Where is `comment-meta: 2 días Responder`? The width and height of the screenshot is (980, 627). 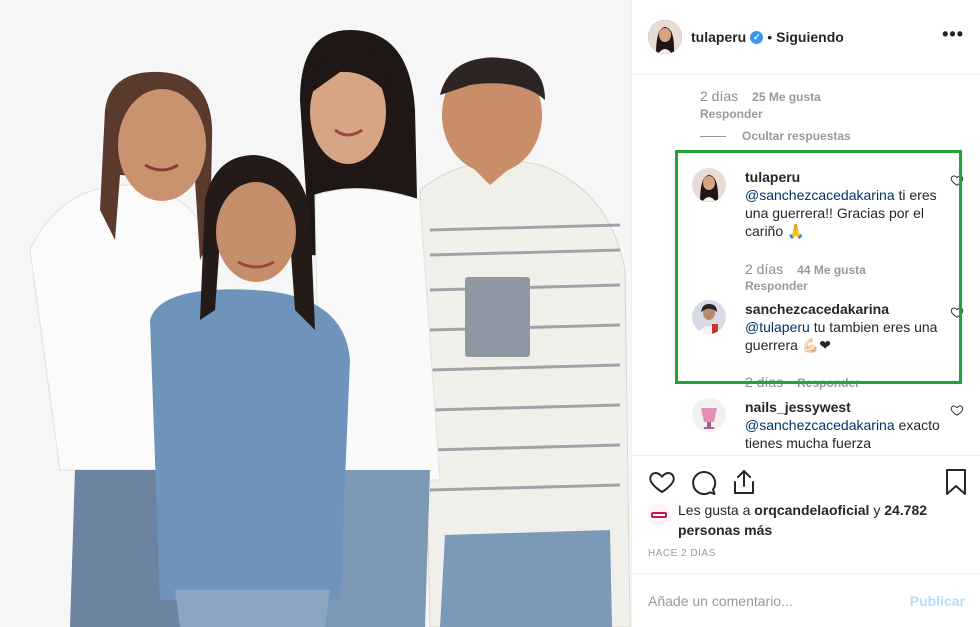 comment-meta: 2 días Responder is located at coordinates (802, 382).